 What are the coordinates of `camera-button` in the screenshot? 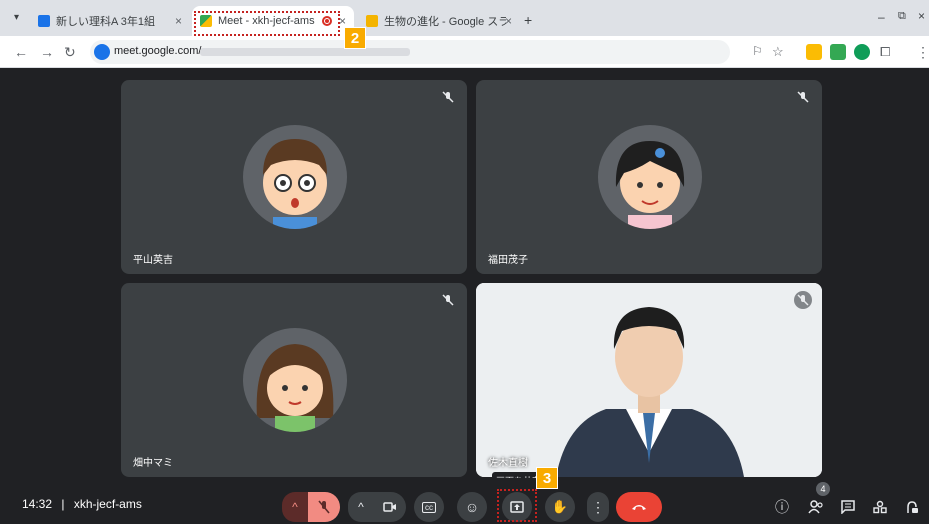 It's located at (390, 507).